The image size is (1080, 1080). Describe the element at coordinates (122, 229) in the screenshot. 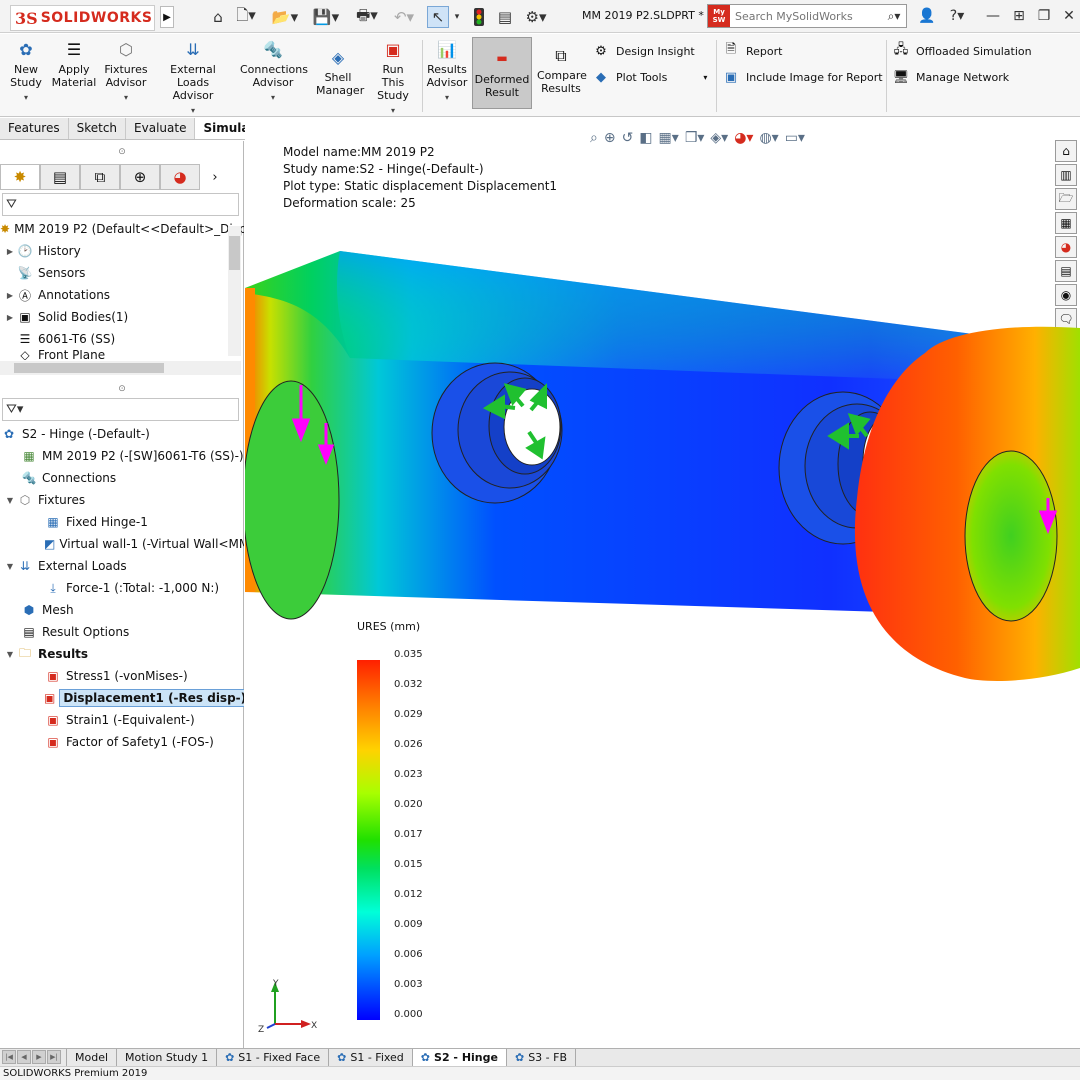

I see `tree-root-part: ✸ MM 2019 P2 (Default<<Default>_Disp` at that location.